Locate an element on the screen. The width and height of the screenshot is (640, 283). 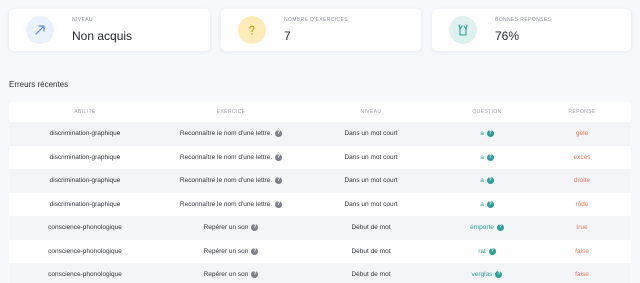
stat-label: NIVEAU is located at coordinates (83, 20).